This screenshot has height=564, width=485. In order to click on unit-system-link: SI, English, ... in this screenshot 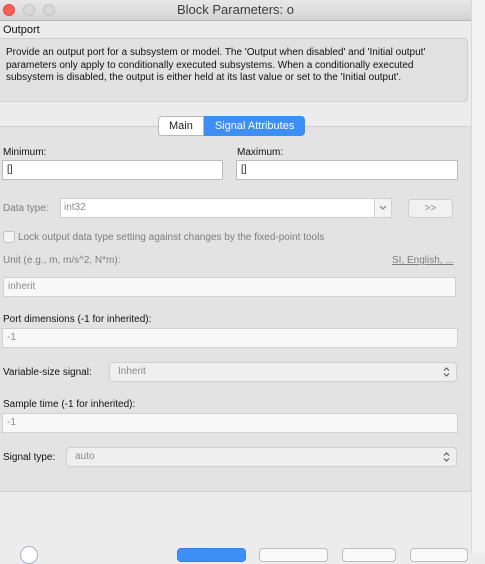, I will do `click(423, 260)`.